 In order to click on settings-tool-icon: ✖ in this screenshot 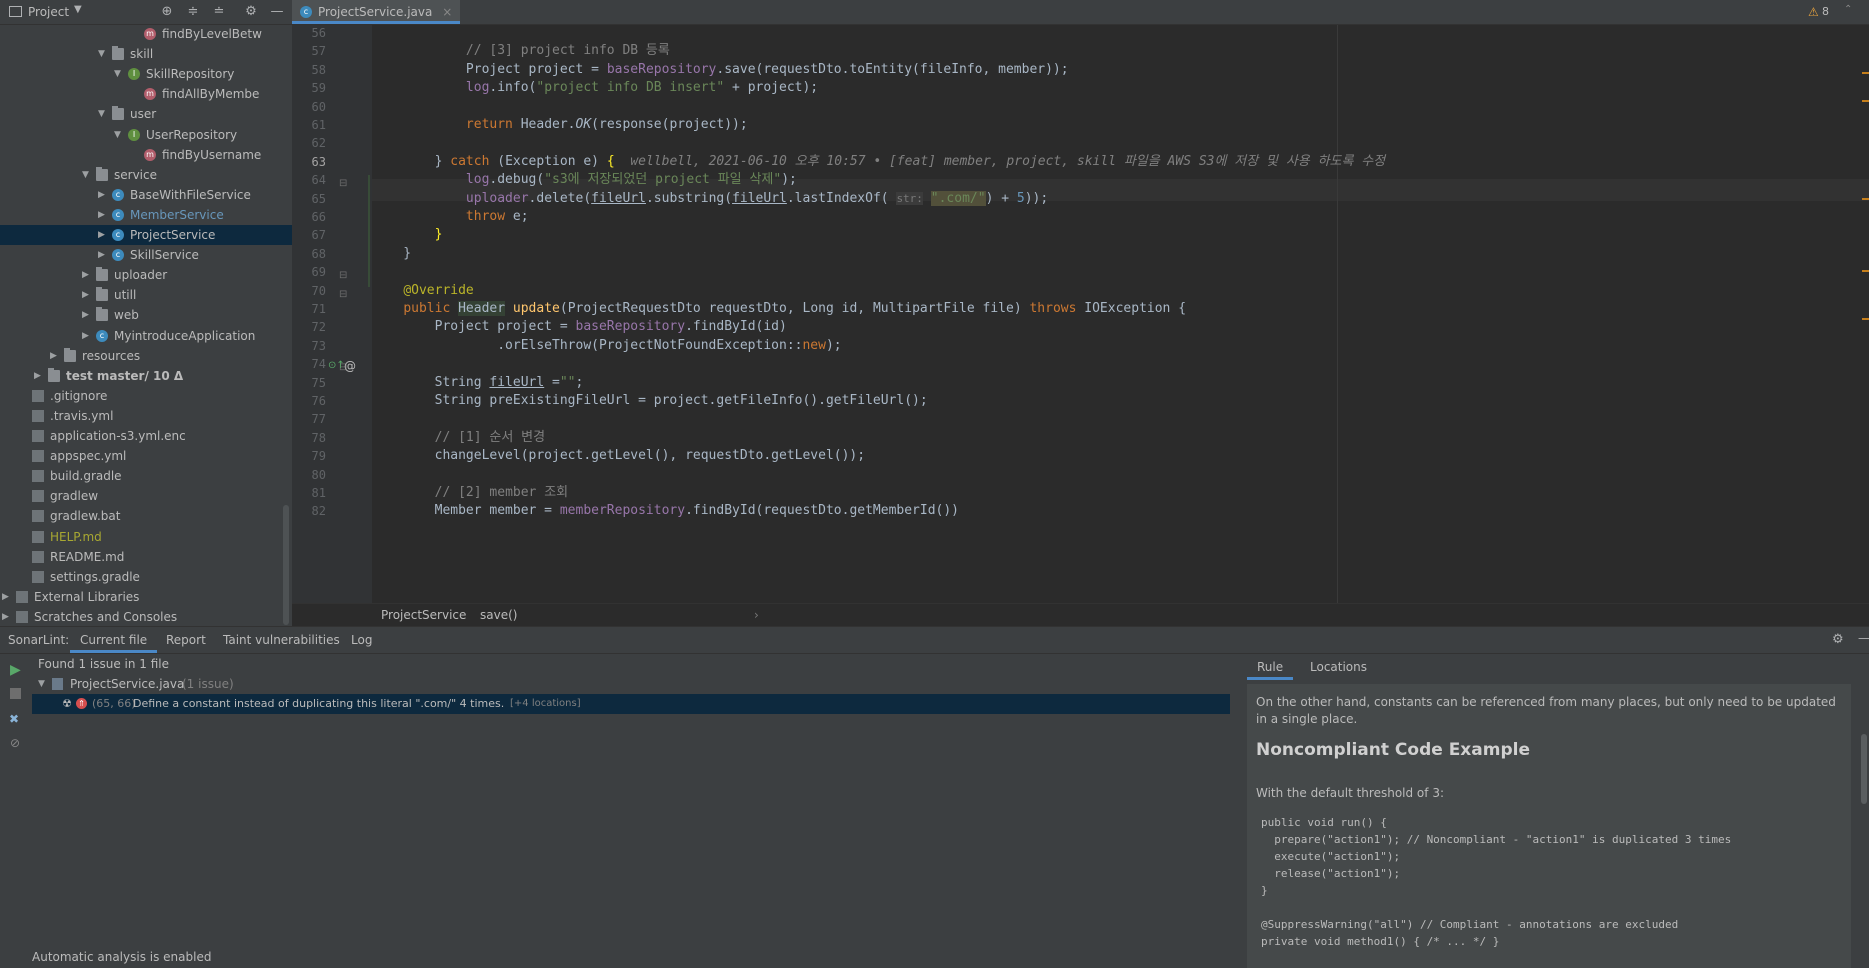, I will do `click(14, 719)`.